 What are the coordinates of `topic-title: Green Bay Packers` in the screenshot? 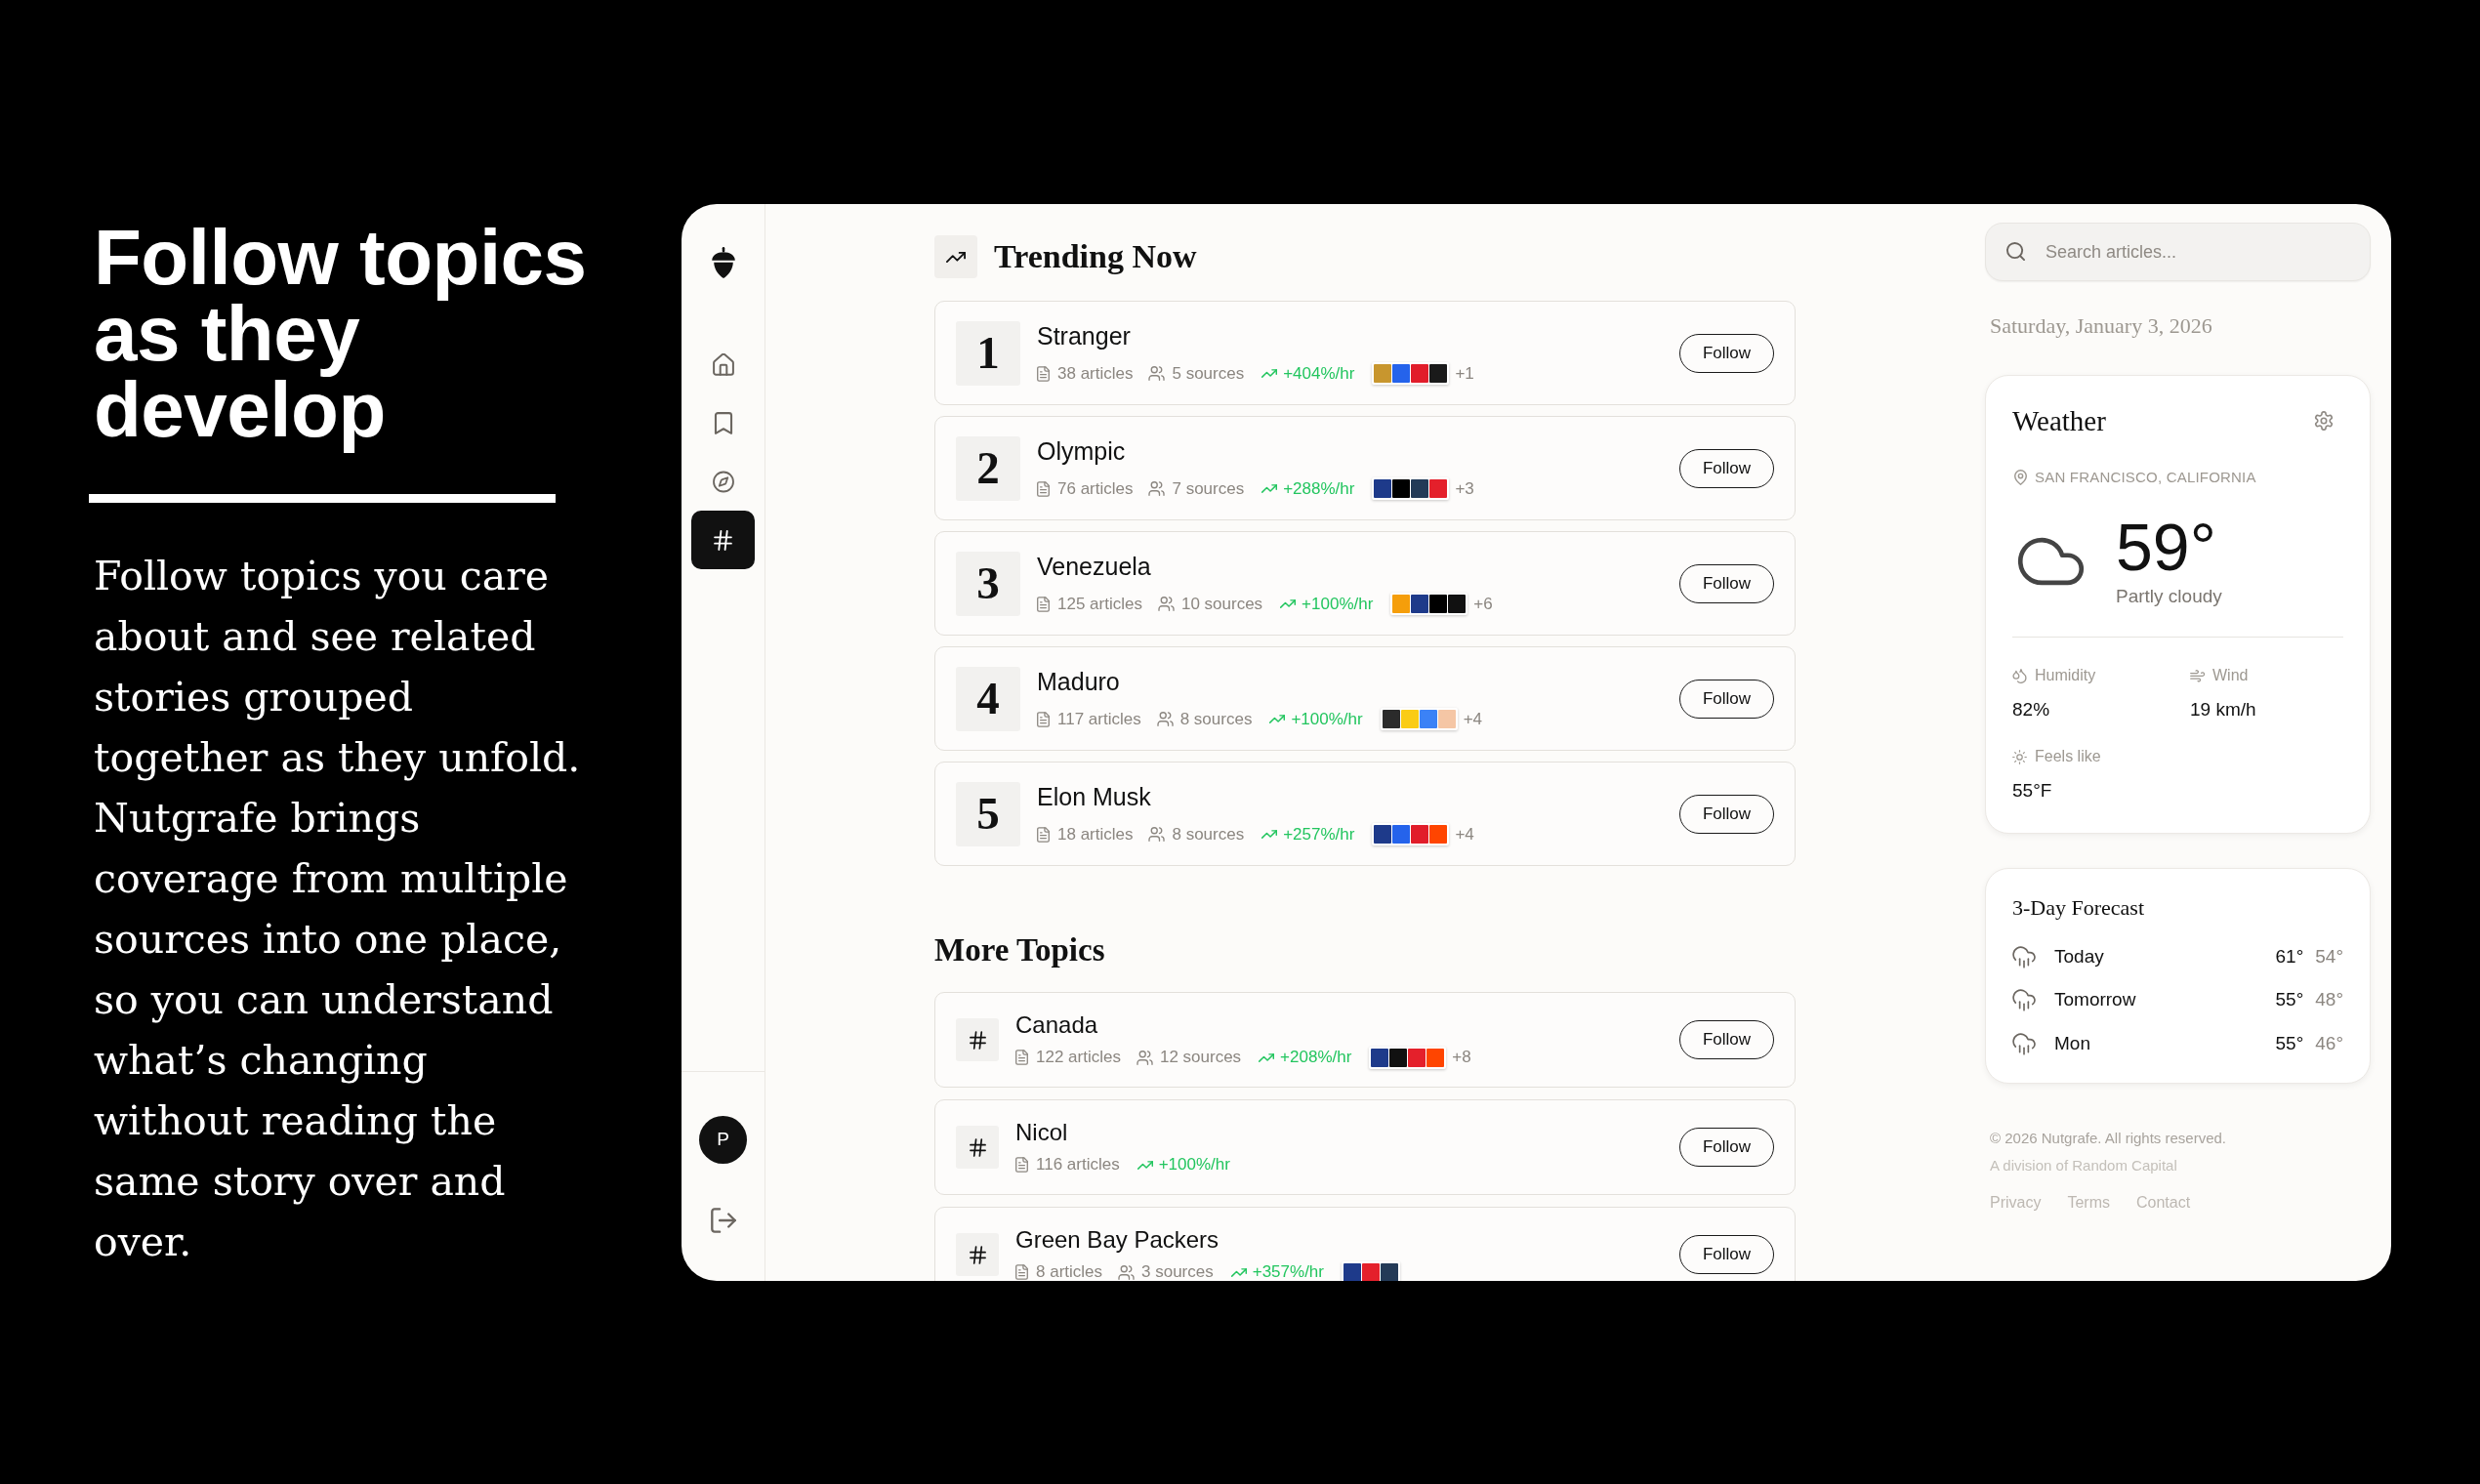 It's located at (1118, 1240).